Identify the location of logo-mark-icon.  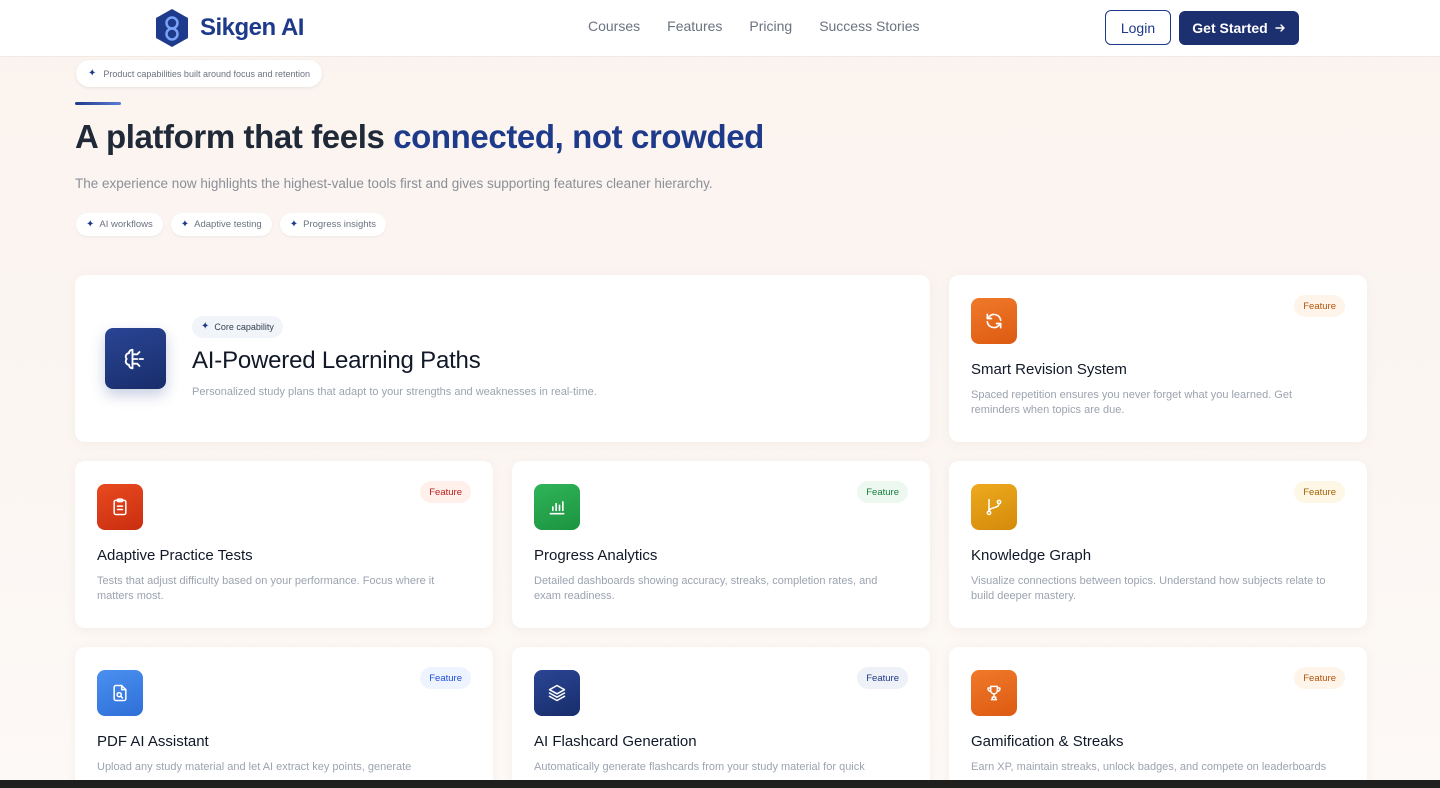
(172, 28).